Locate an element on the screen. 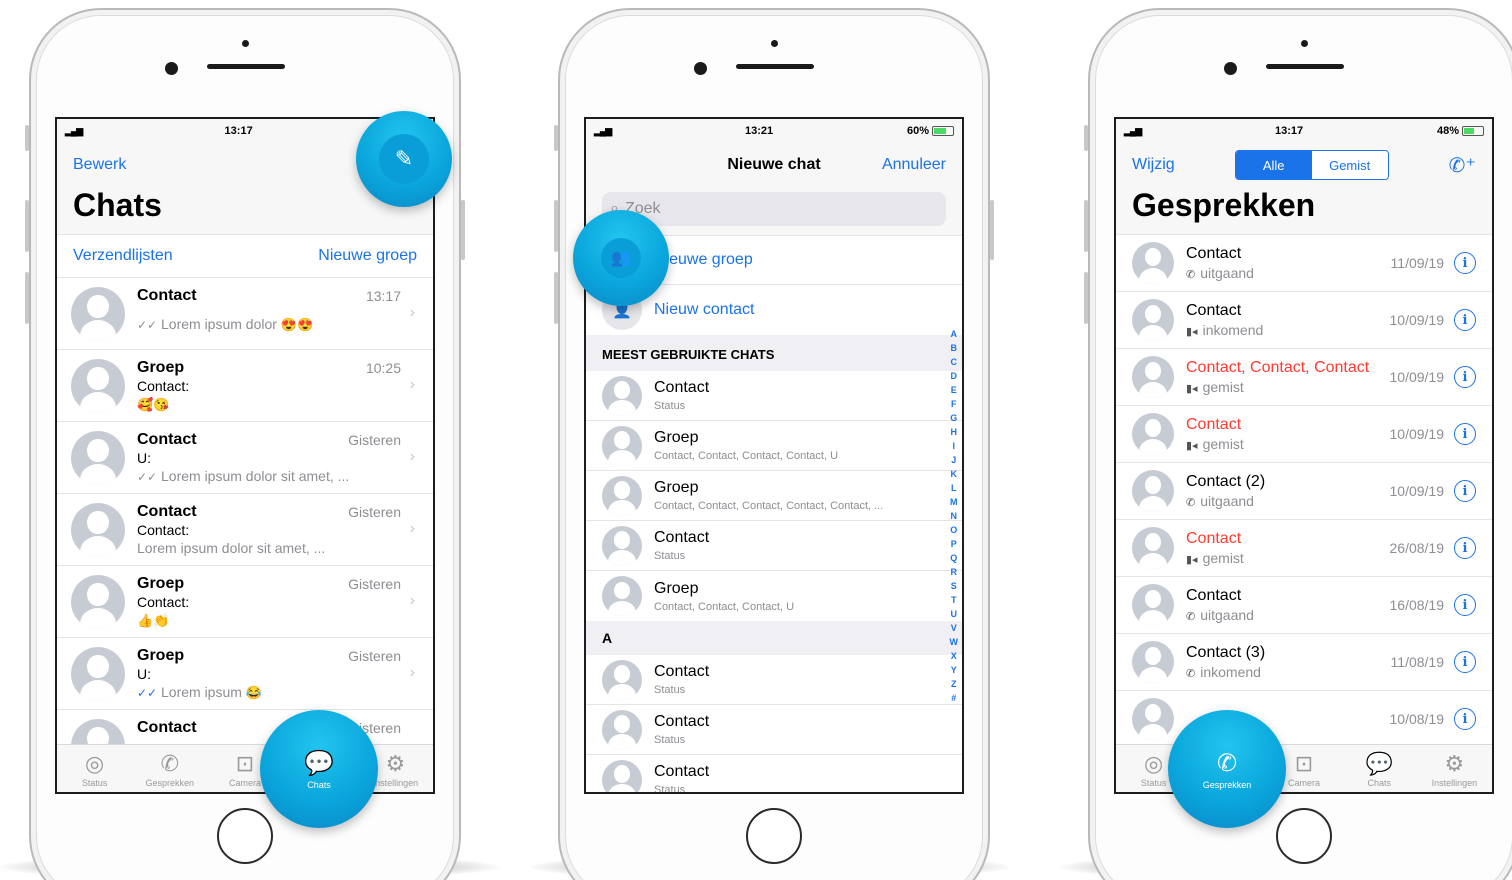 This screenshot has height=880, width=1512. call-date: 10/08/19 is located at coordinates (1417, 719).